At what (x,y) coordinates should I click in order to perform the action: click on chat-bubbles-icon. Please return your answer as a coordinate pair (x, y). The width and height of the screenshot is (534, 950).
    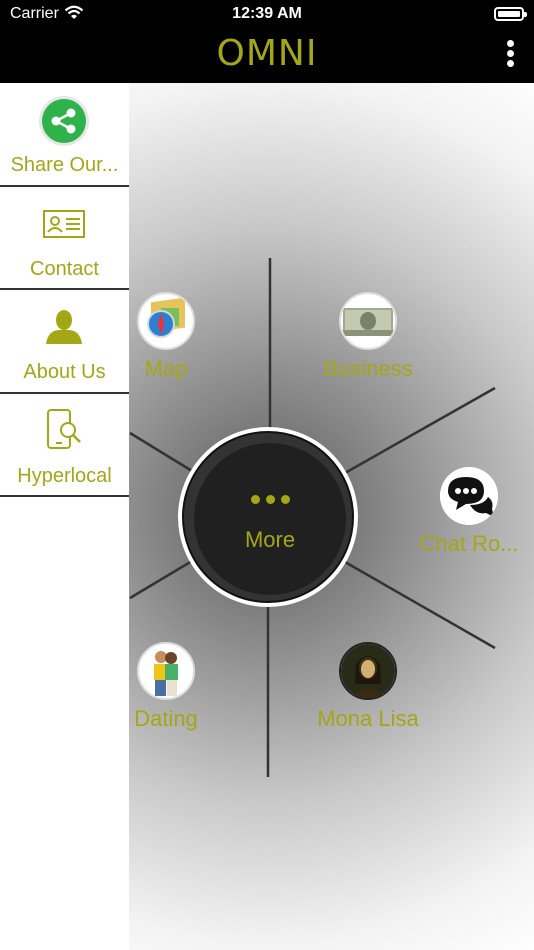
    Looking at the image, I should click on (469, 496).